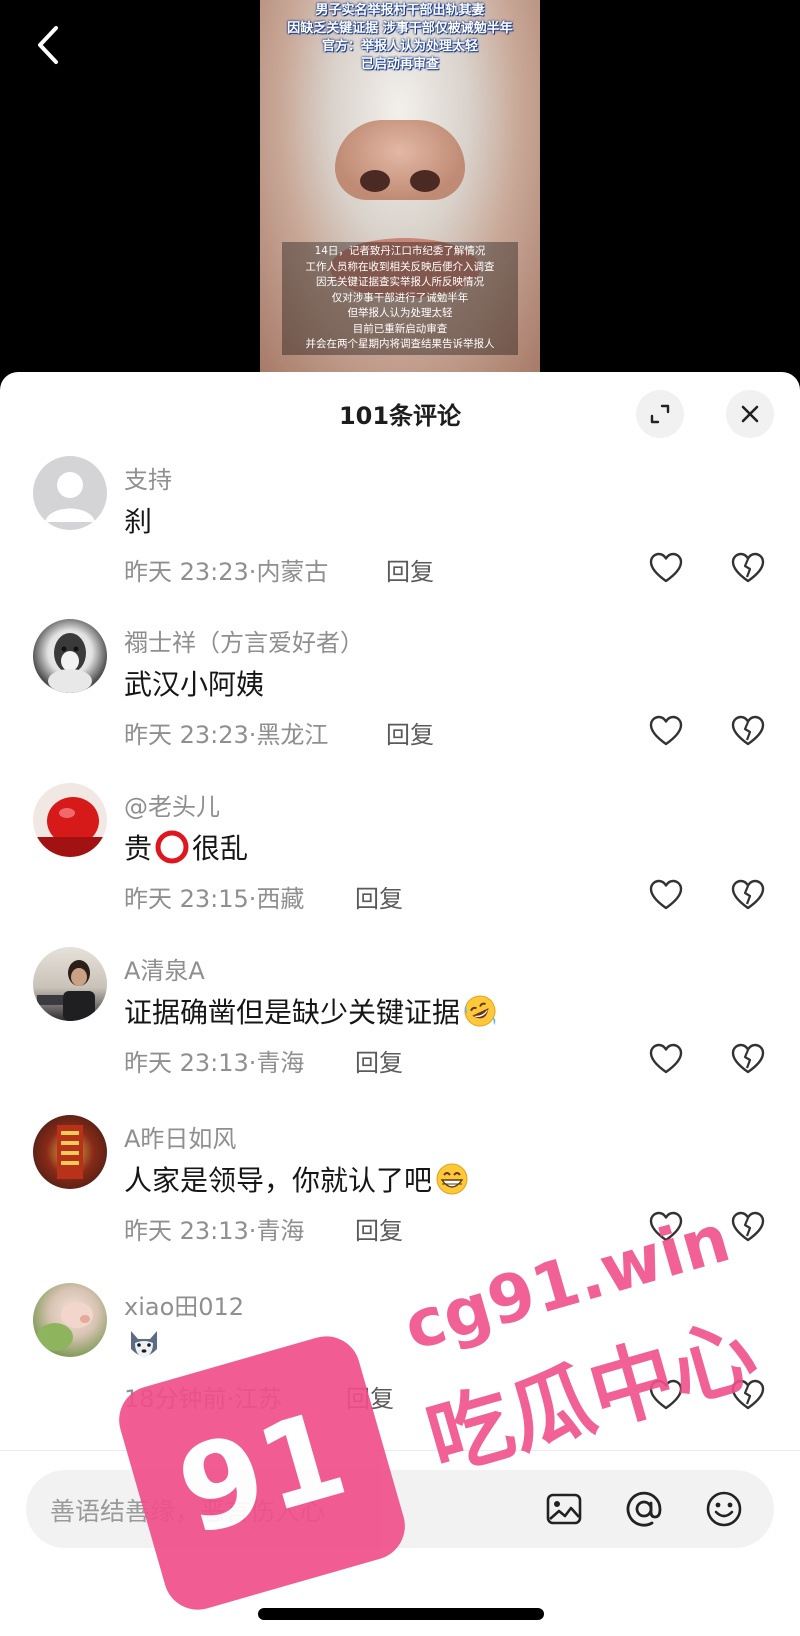 This screenshot has width=800, height=1636. What do you see at coordinates (400, 1450) in the screenshot?
I see `divider` at bounding box center [400, 1450].